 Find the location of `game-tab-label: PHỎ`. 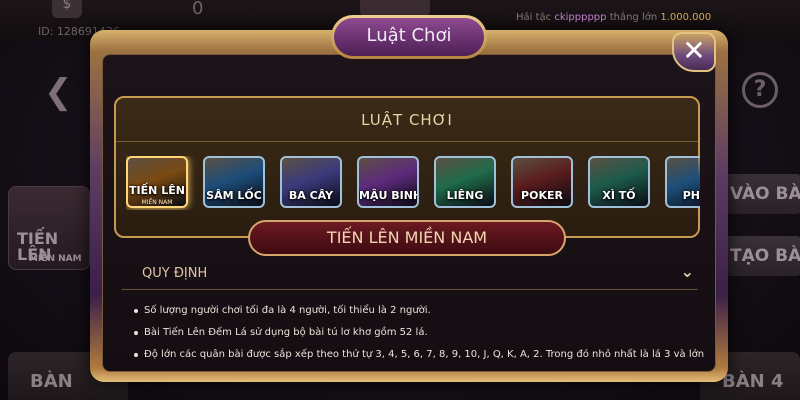

game-tab-label: PHỎ is located at coordinates (691, 195).